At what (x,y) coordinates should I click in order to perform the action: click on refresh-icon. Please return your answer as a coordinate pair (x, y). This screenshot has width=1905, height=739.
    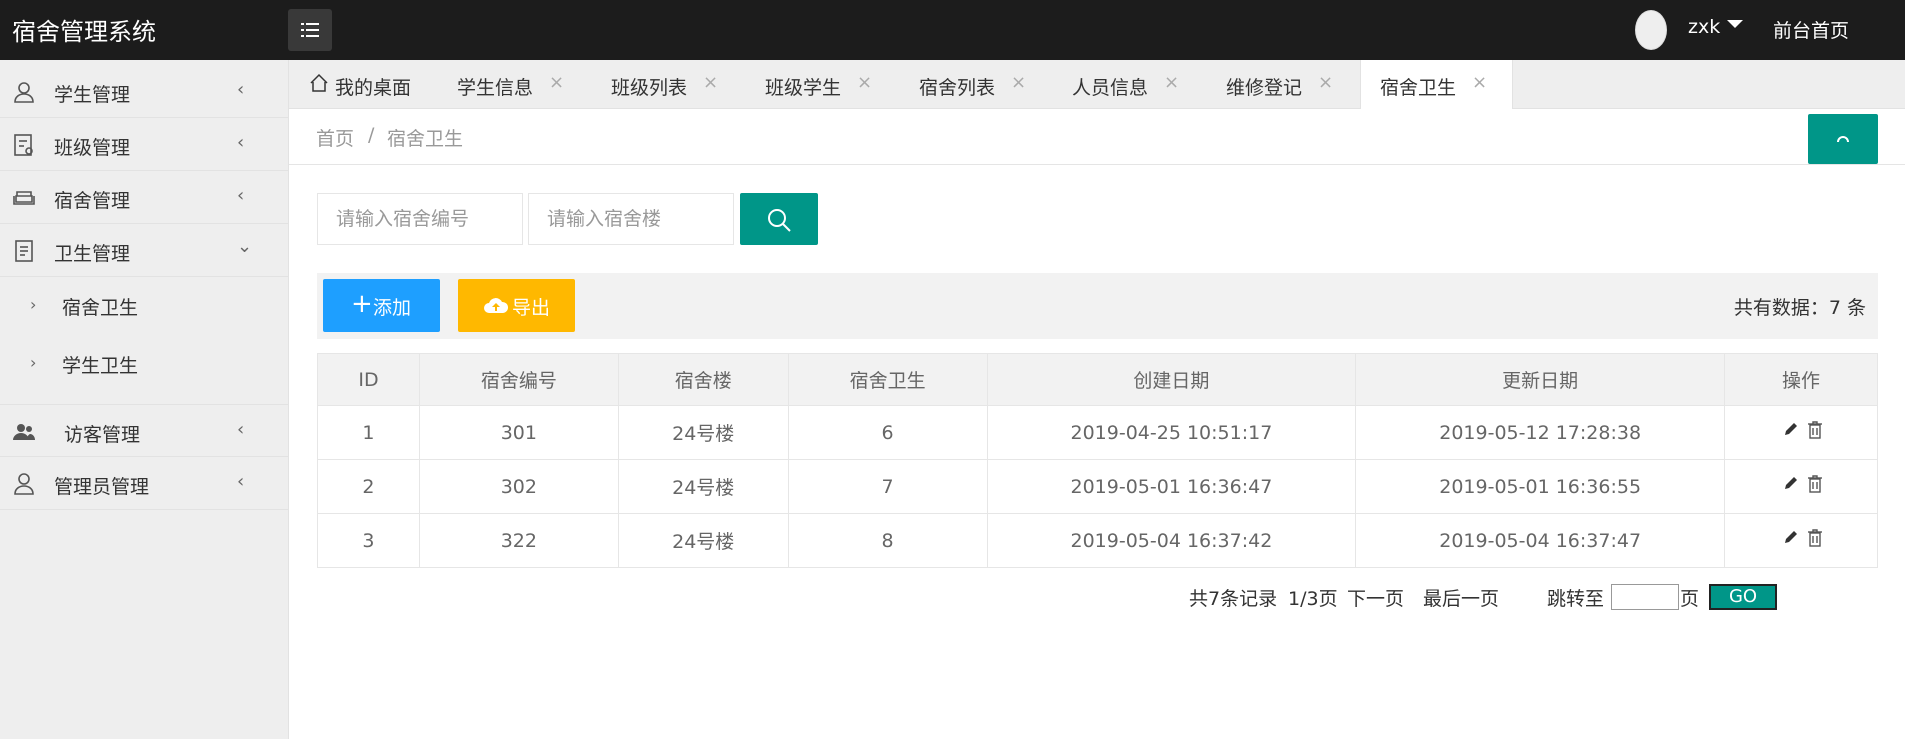
    Looking at the image, I should click on (1843, 139).